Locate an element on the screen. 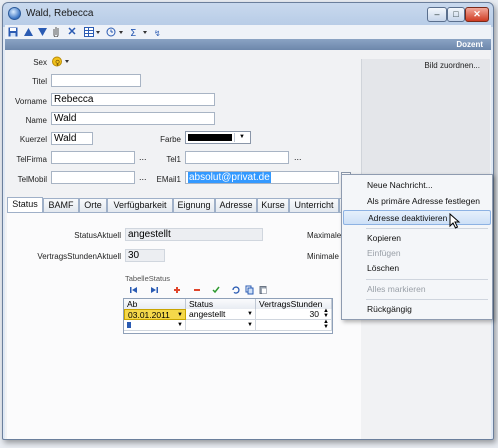 This screenshot has width=498, height=448. window-title: Wald, Rebecca is located at coordinates (60, 13).